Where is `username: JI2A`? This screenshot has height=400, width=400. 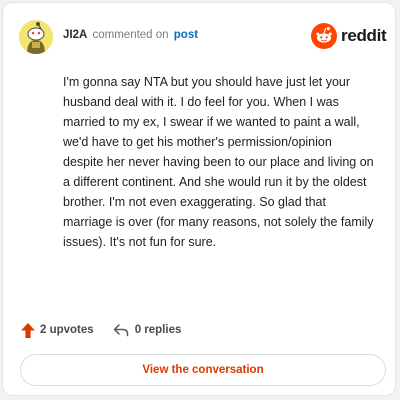 username: JI2A is located at coordinates (75, 35).